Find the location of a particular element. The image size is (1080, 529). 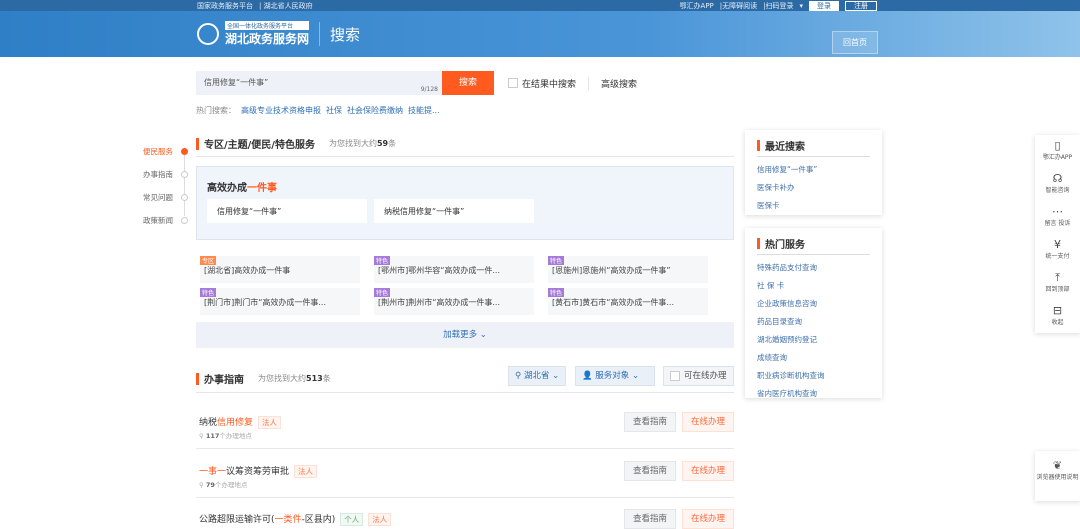

site-name: 湖北政务服务网 is located at coordinates (267, 39).